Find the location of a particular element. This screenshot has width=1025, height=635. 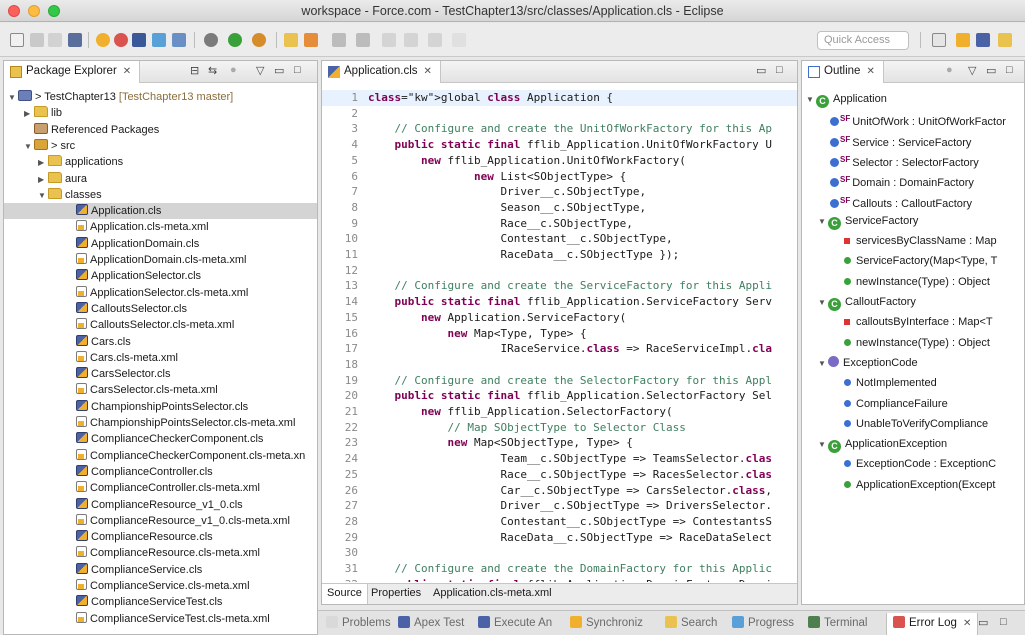

open-type-icon is located at coordinates (291, 40).